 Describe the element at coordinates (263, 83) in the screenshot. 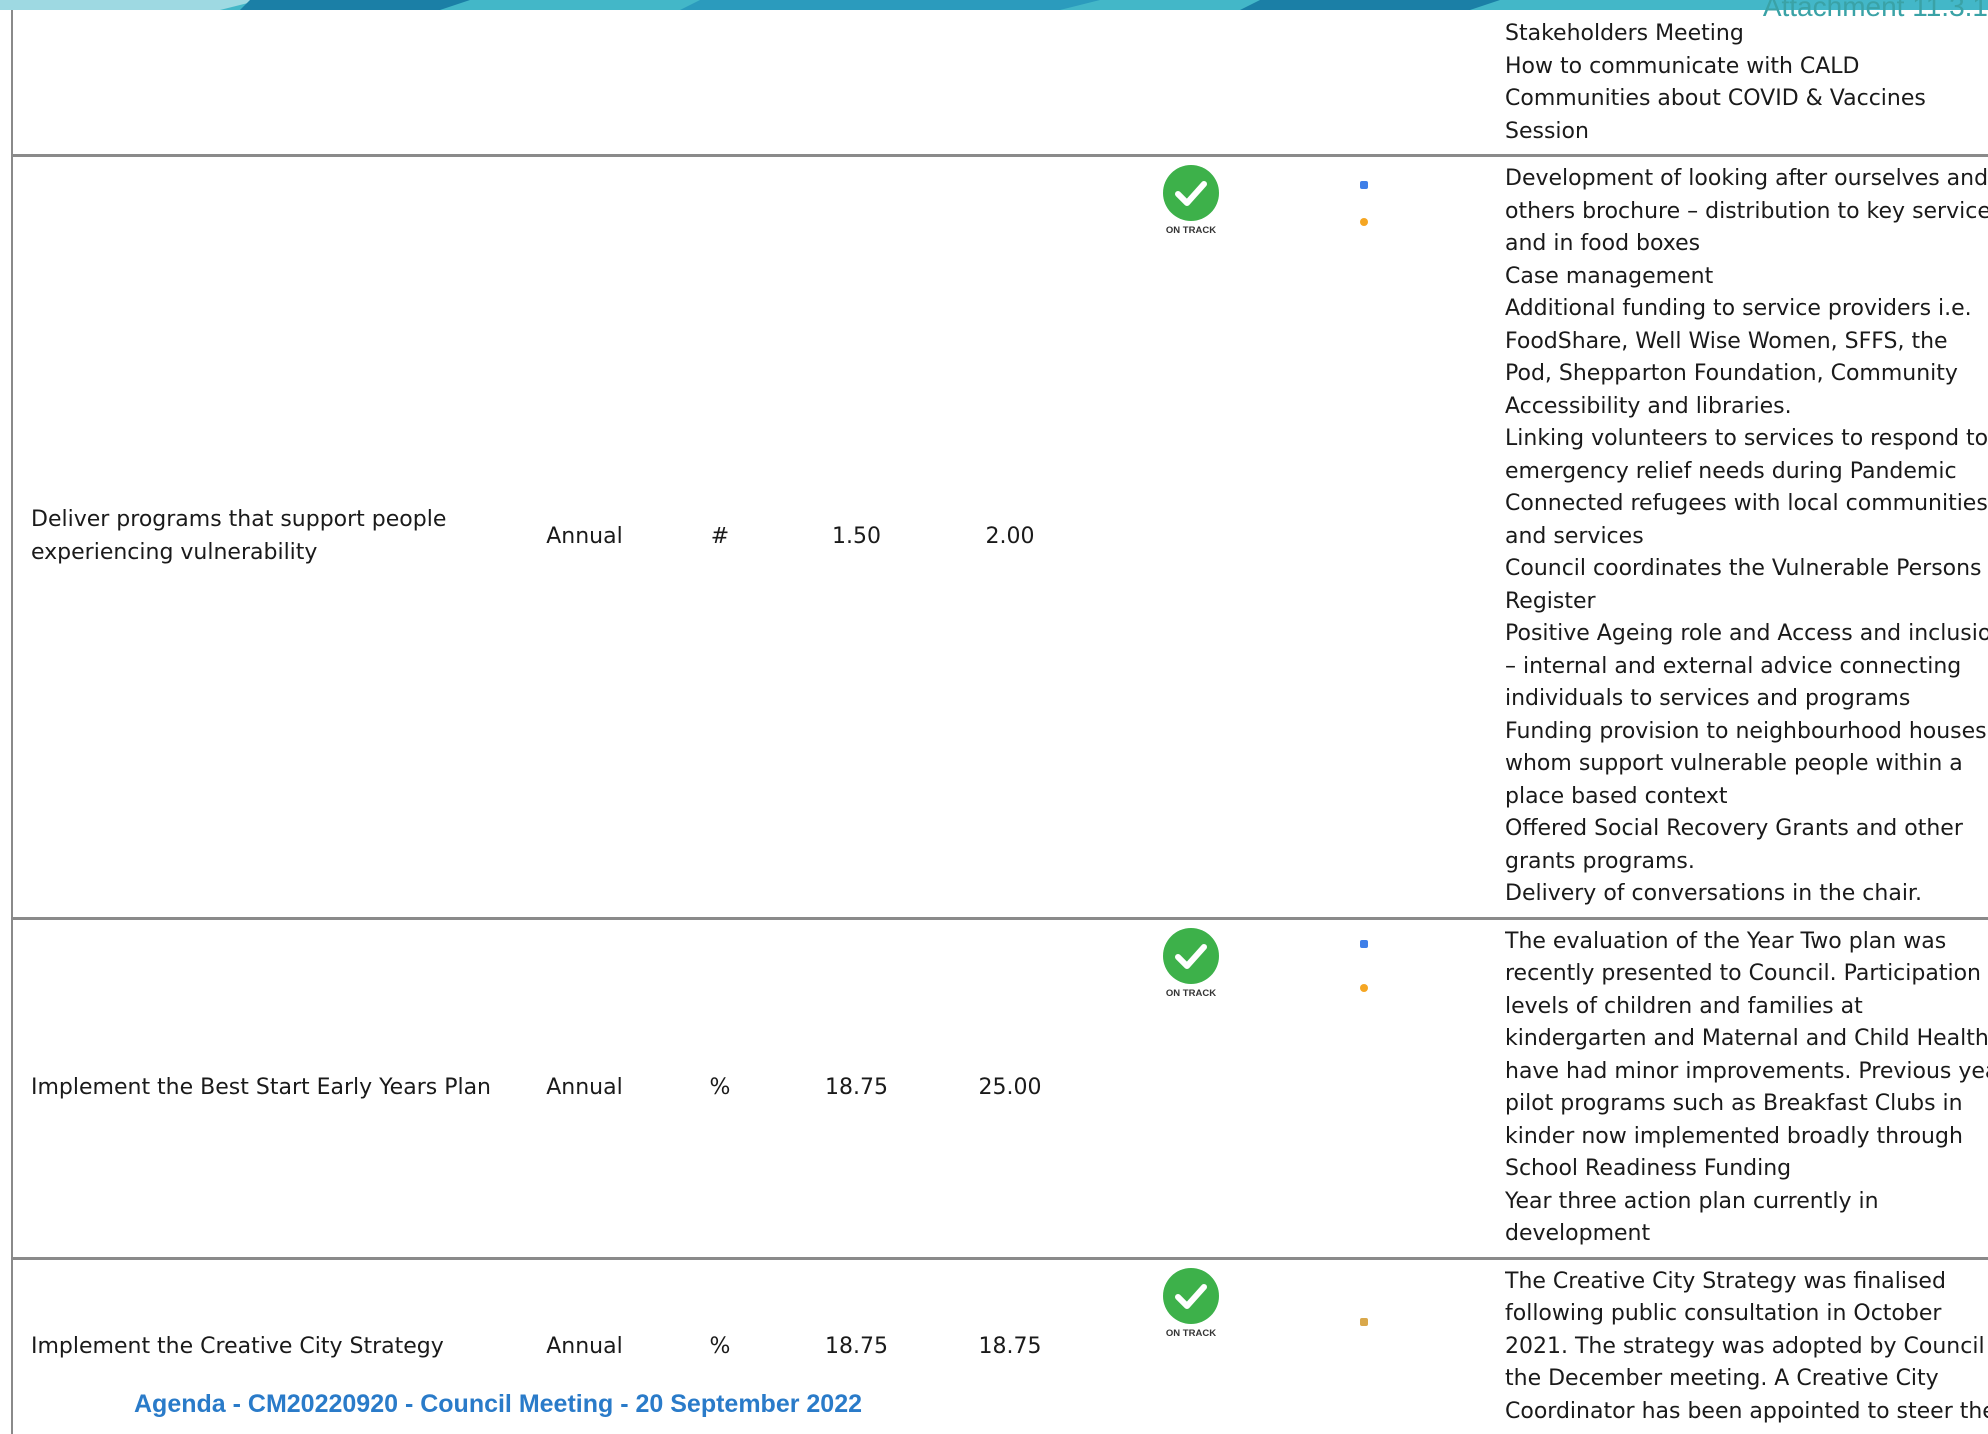

I see `measure-description` at that location.